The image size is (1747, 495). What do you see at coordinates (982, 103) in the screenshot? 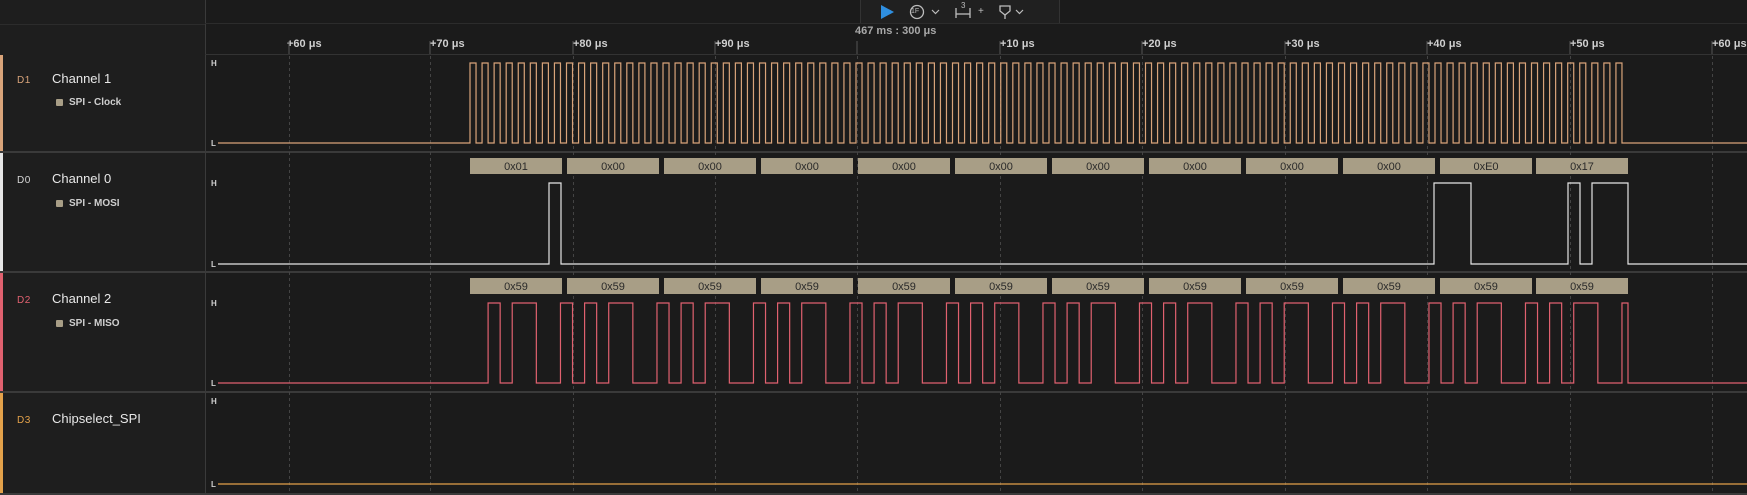
I see `clock-waveform` at bounding box center [982, 103].